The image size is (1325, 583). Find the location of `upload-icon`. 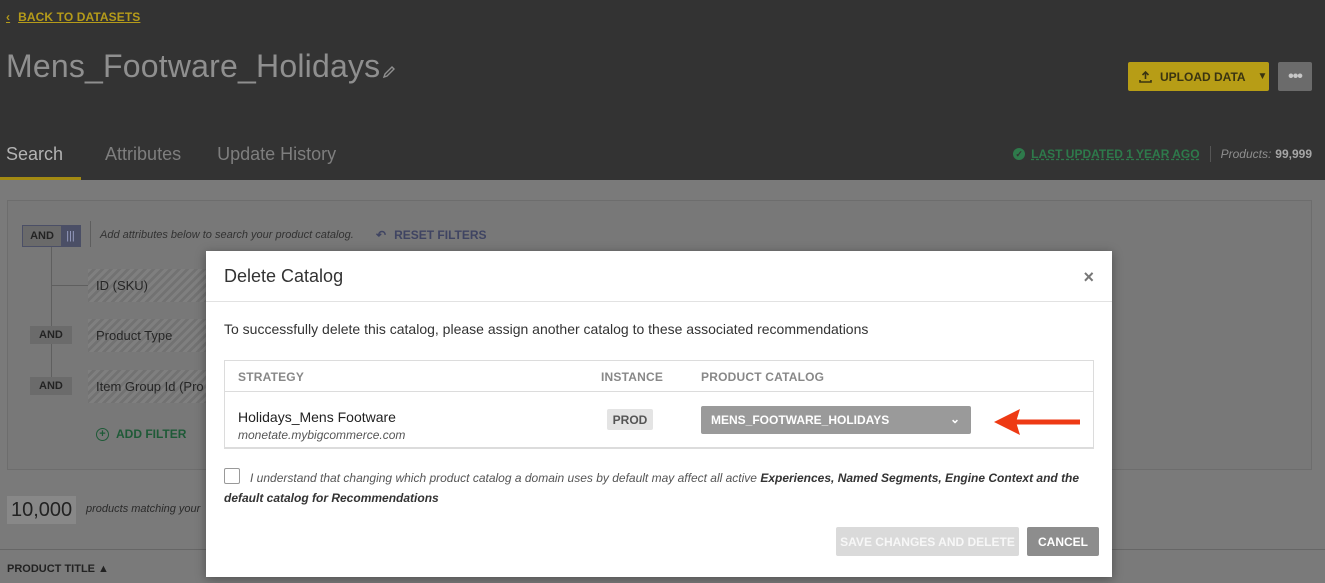

upload-icon is located at coordinates (1145, 76).